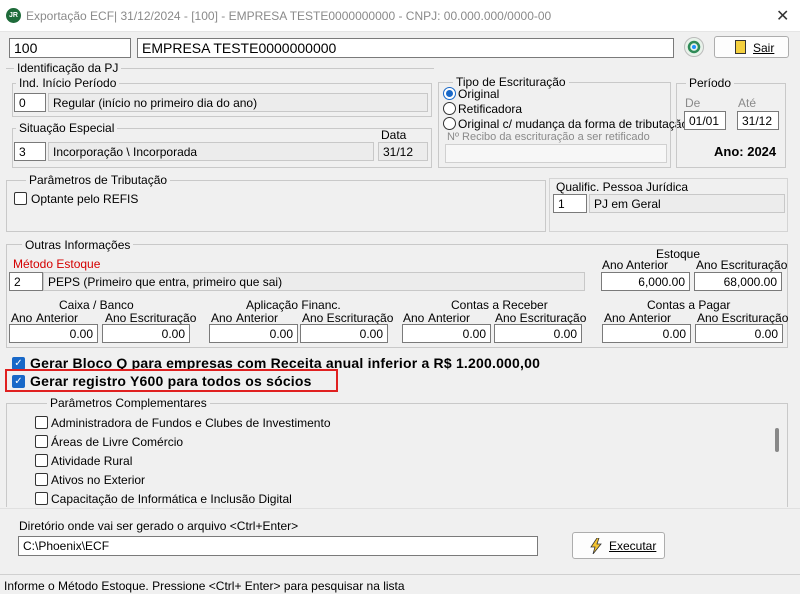 This screenshot has height=594, width=800. What do you see at coordinates (645, 281) in the screenshot?
I see `estoque-ano-anterior-field: 6,000.00` at bounding box center [645, 281].